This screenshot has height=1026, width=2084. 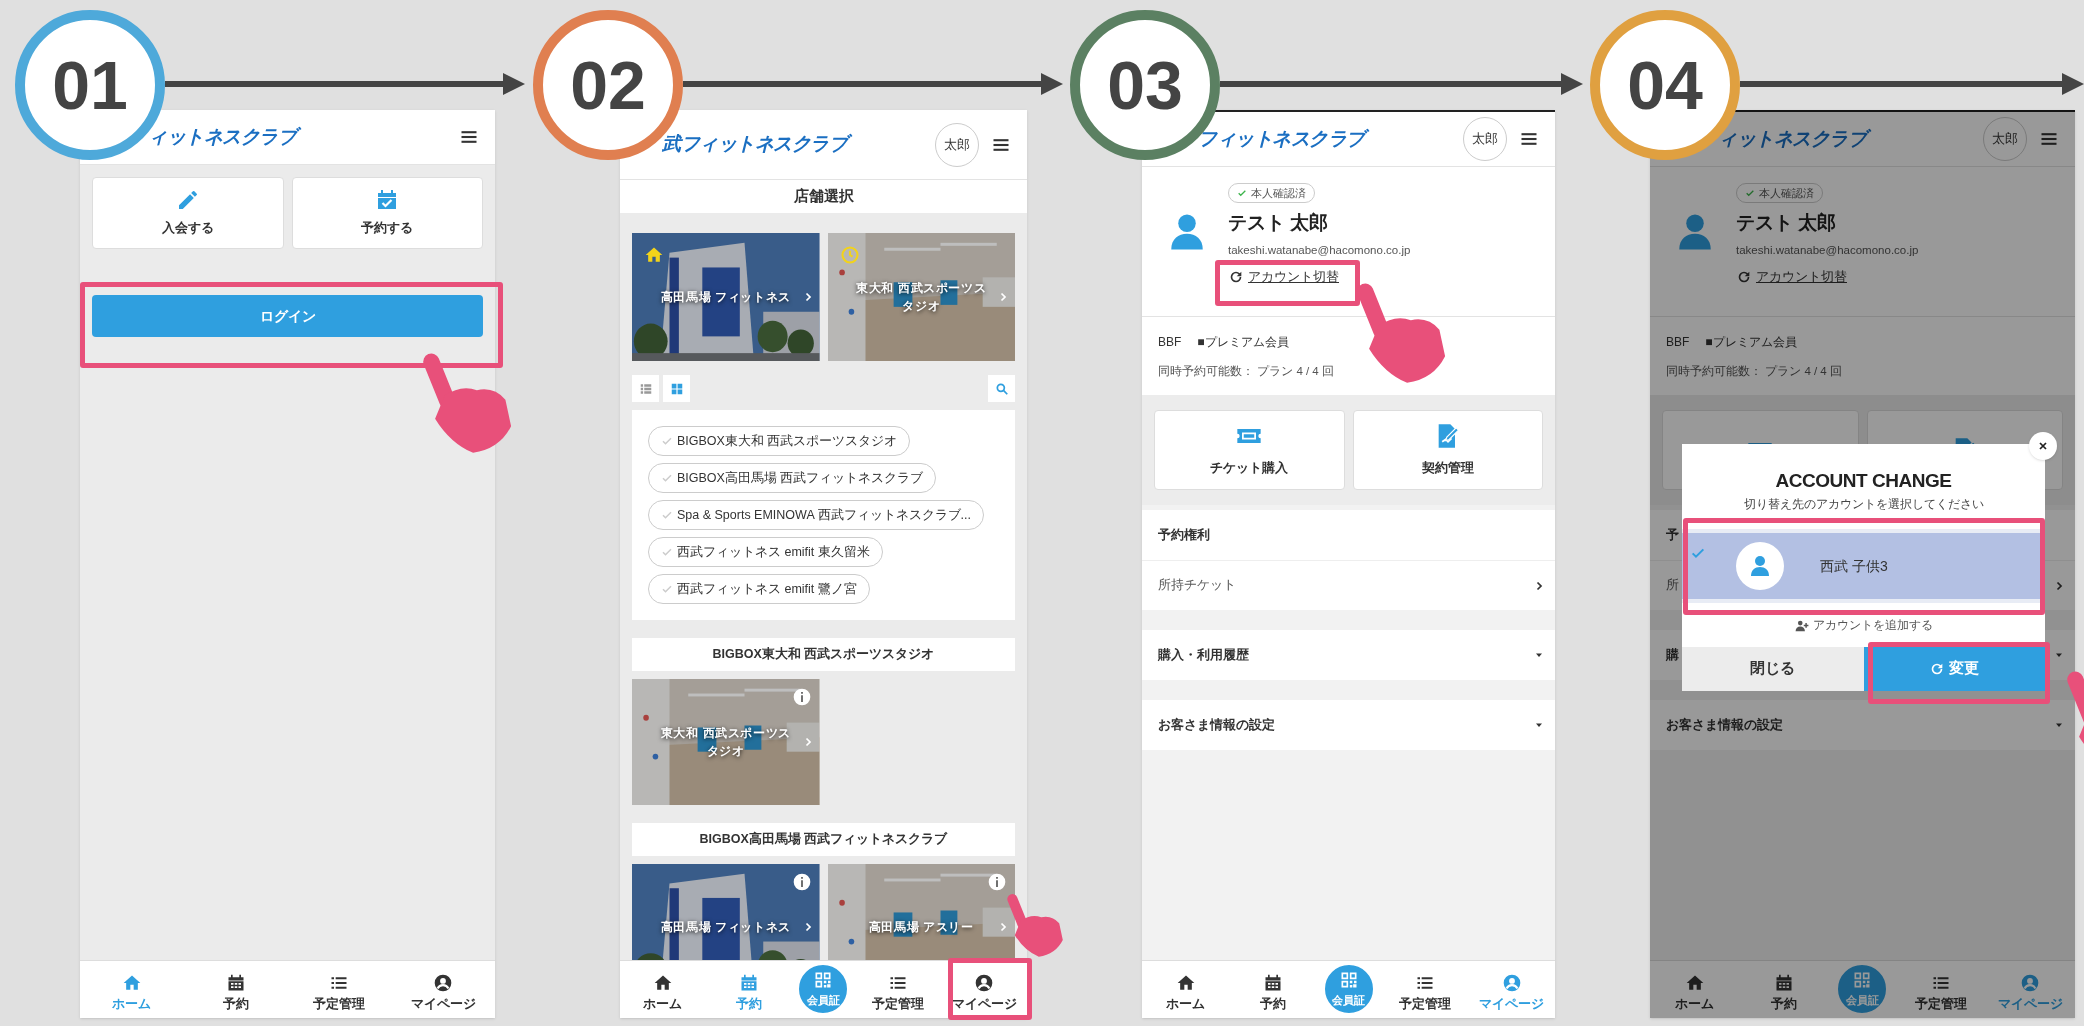 I want to click on row-label: 所, so click(x=1672, y=586).